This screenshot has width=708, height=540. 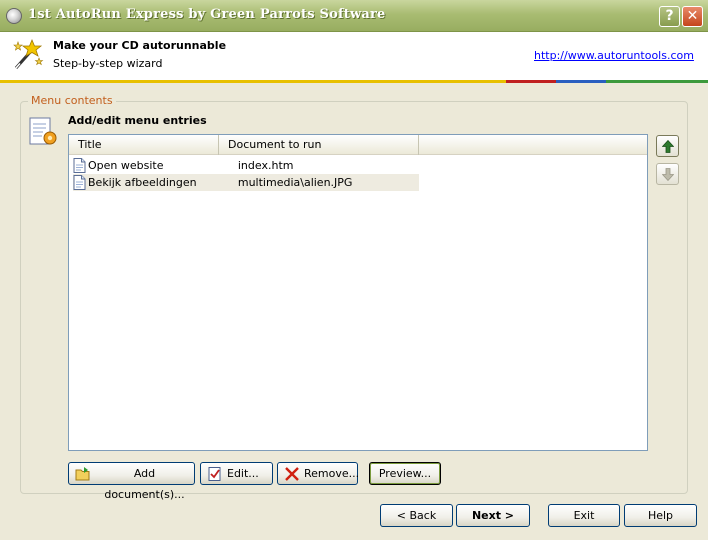 What do you see at coordinates (28, 53) in the screenshot?
I see `magic-wand-icon` at bounding box center [28, 53].